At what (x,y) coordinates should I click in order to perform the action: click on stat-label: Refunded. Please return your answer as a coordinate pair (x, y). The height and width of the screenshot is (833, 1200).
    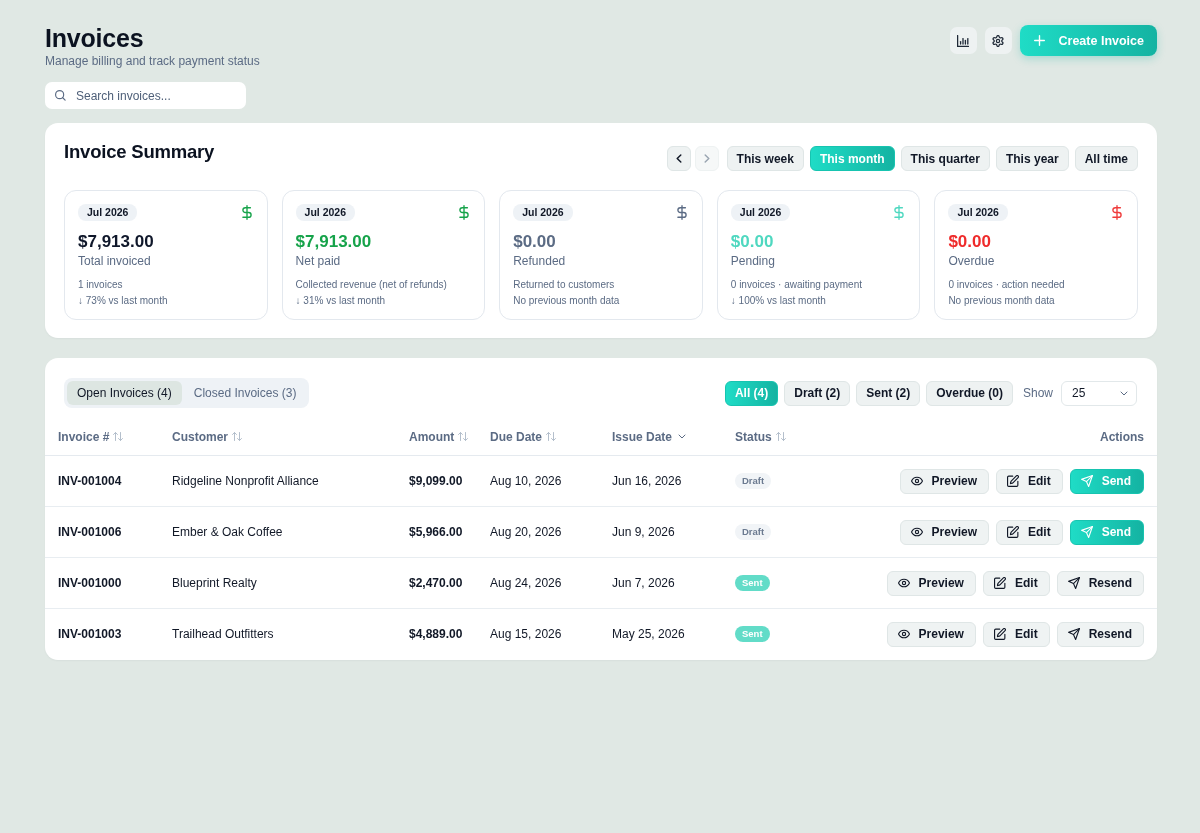
    Looking at the image, I should click on (539, 261).